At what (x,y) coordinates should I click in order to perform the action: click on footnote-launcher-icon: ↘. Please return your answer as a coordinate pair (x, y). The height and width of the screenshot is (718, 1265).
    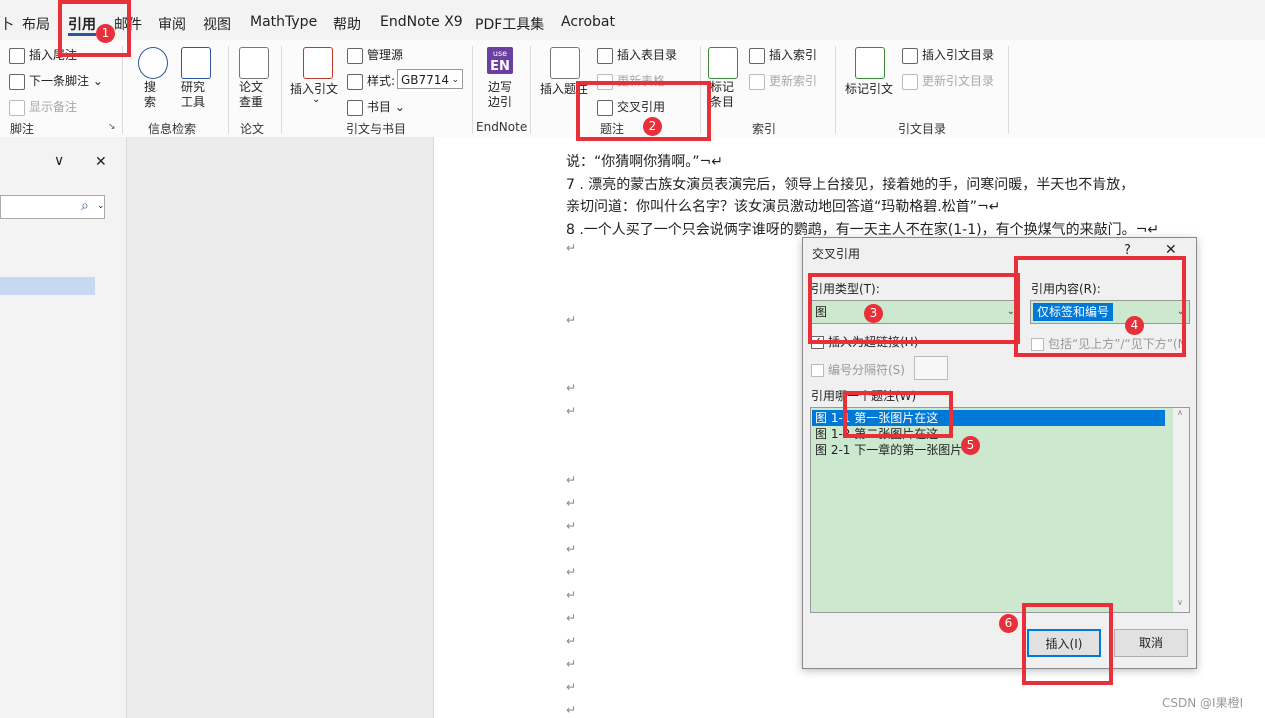
    Looking at the image, I should click on (112, 127).